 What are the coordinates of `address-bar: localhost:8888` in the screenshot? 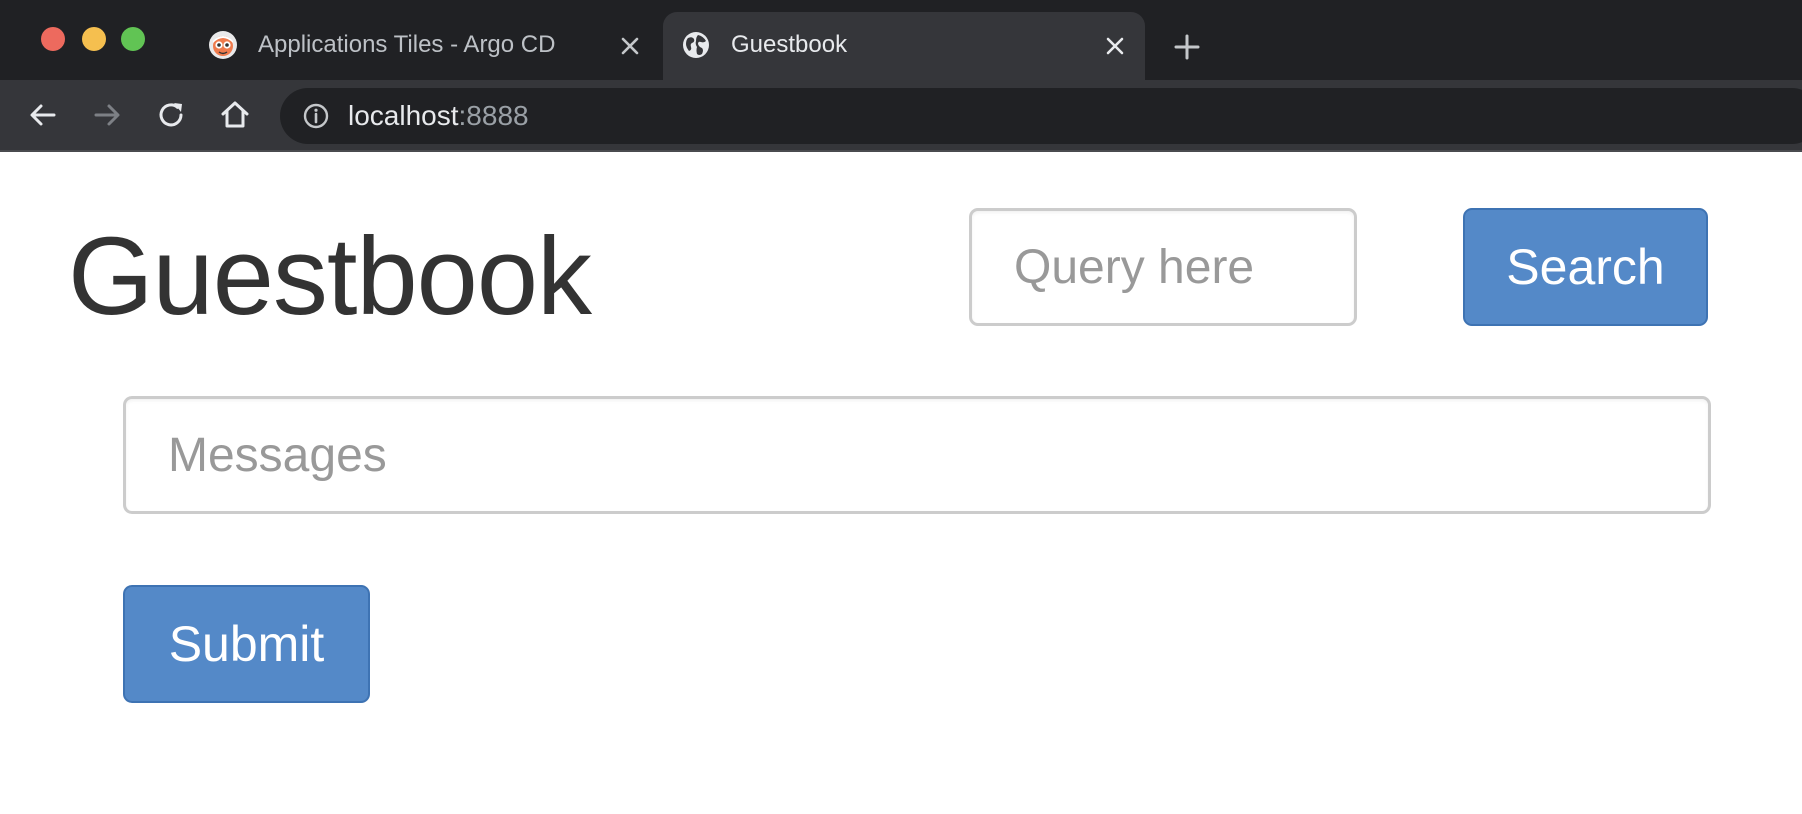 It's located at (1041, 116).